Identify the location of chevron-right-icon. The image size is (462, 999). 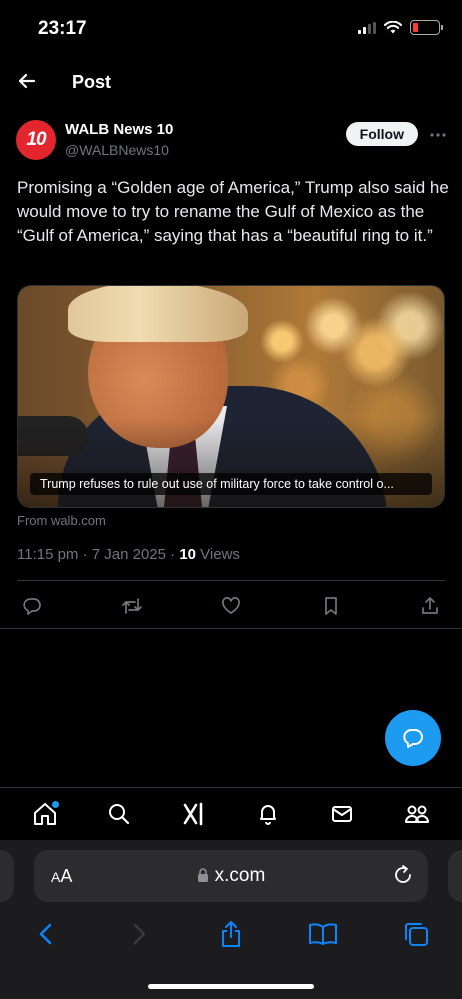
(139, 934).